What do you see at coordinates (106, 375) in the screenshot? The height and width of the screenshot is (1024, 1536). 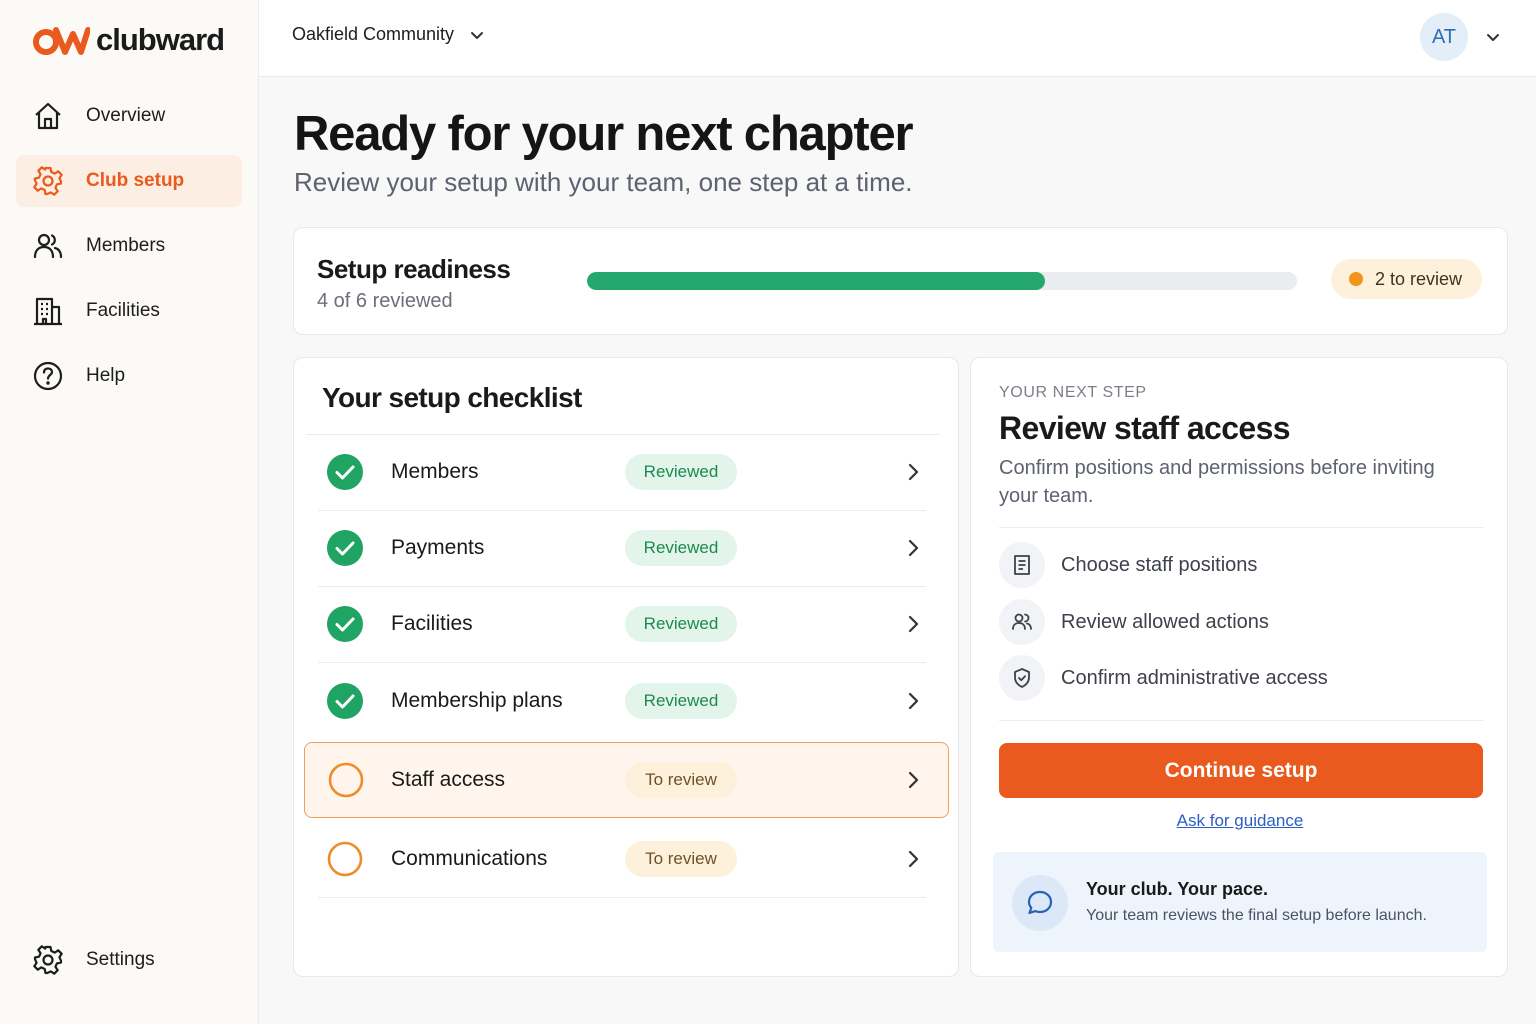 I see `sidebar-item-label: Help` at bounding box center [106, 375].